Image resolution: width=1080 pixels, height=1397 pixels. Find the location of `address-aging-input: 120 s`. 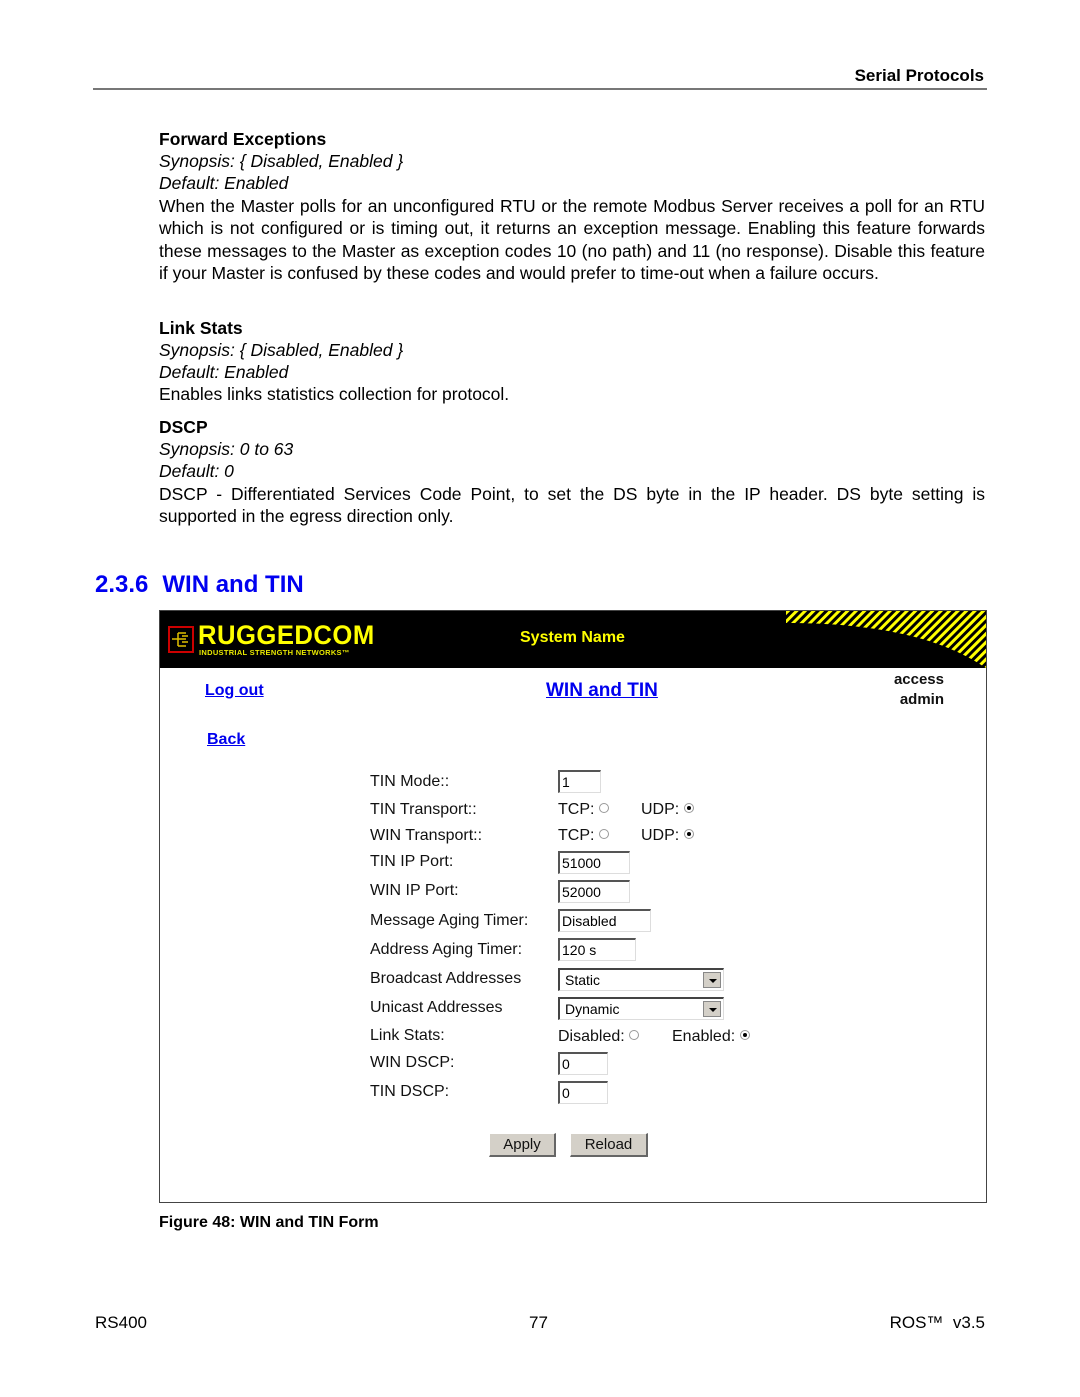

address-aging-input: 120 s is located at coordinates (597, 949).